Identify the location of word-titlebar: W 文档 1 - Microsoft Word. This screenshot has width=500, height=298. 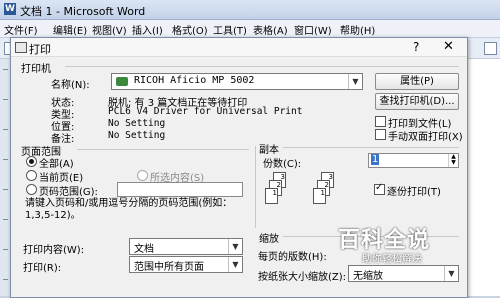
(250, 10).